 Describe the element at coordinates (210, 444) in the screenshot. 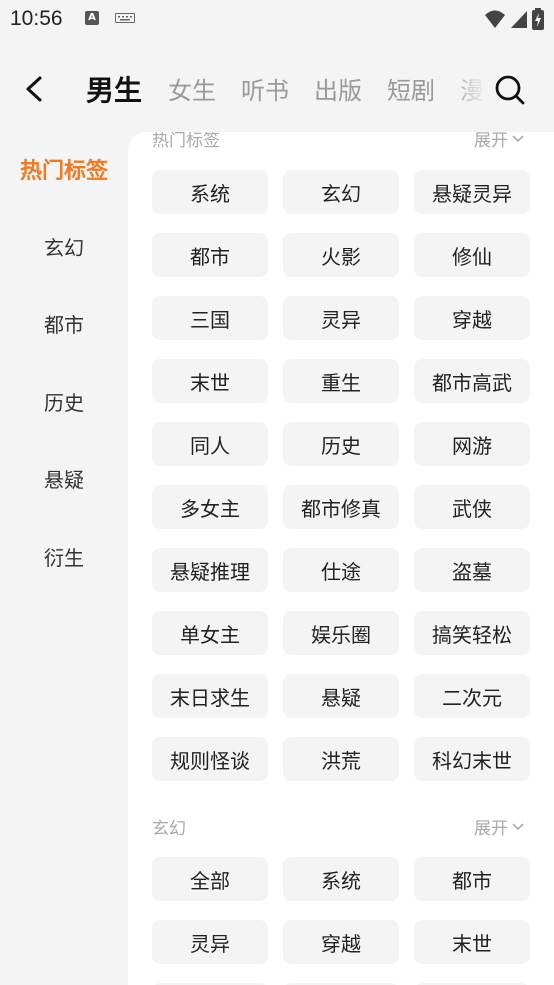

I see `tag-chip: 同人` at that location.